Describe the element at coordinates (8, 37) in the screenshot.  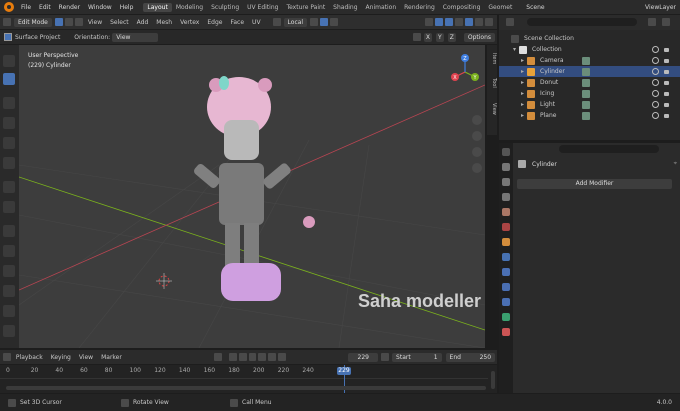
I see `surface-project-checkbox` at that location.